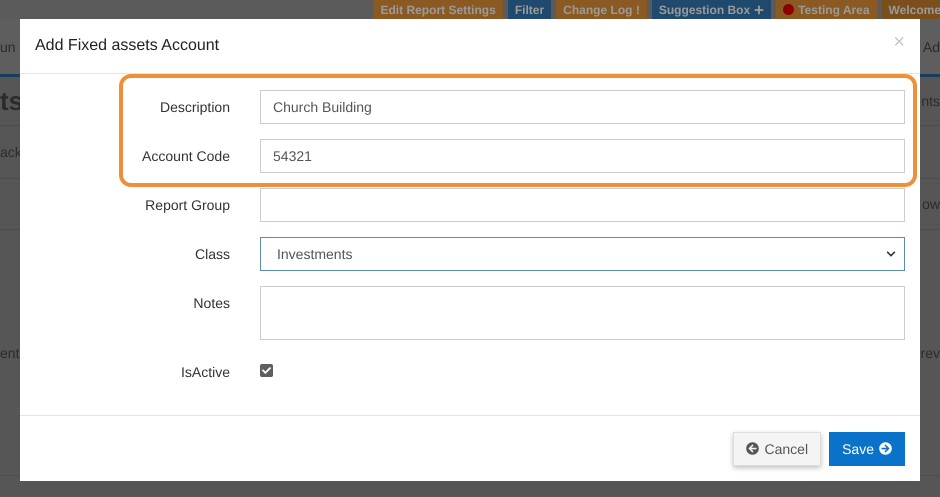 The width and height of the screenshot is (940, 497). What do you see at coordinates (712, 9) in the screenshot?
I see `top-bar-button: Suggestion Box` at bounding box center [712, 9].